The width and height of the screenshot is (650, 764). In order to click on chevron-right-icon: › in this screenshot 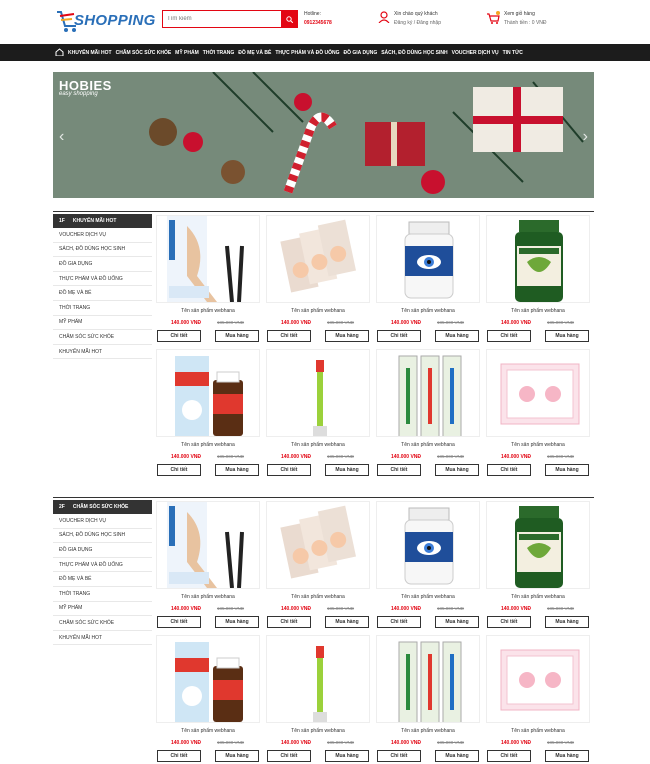, I will do `click(585, 137)`.